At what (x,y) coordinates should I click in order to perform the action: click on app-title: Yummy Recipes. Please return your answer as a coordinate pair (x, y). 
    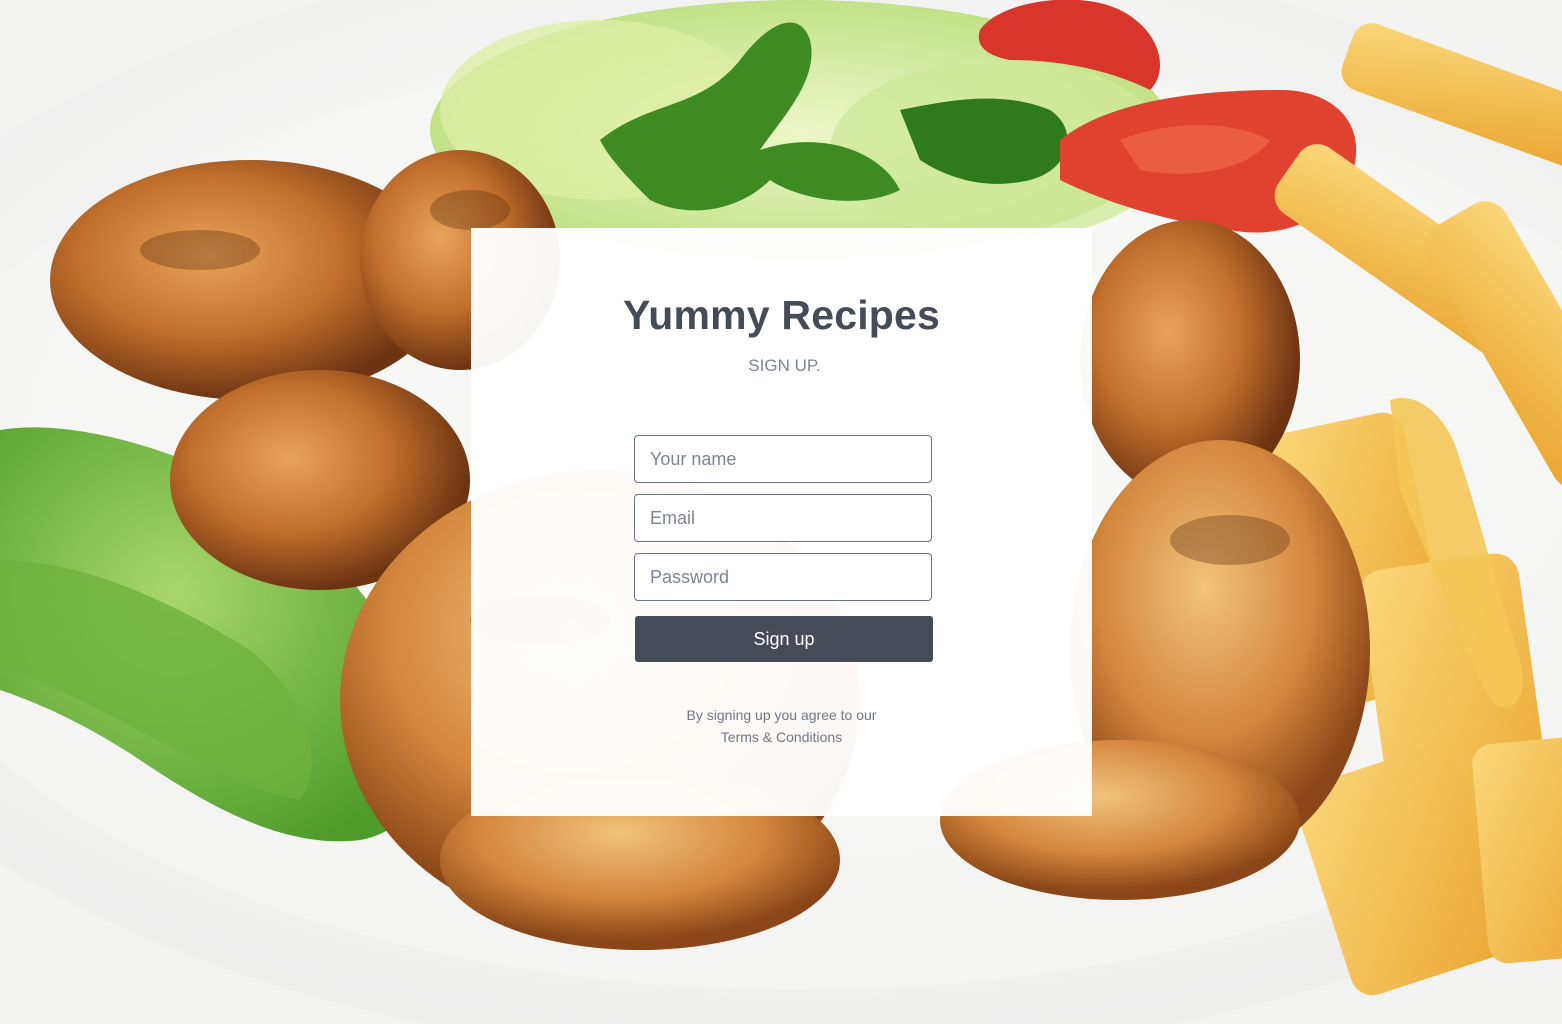
    Looking at the image, I should click on (781, 315).